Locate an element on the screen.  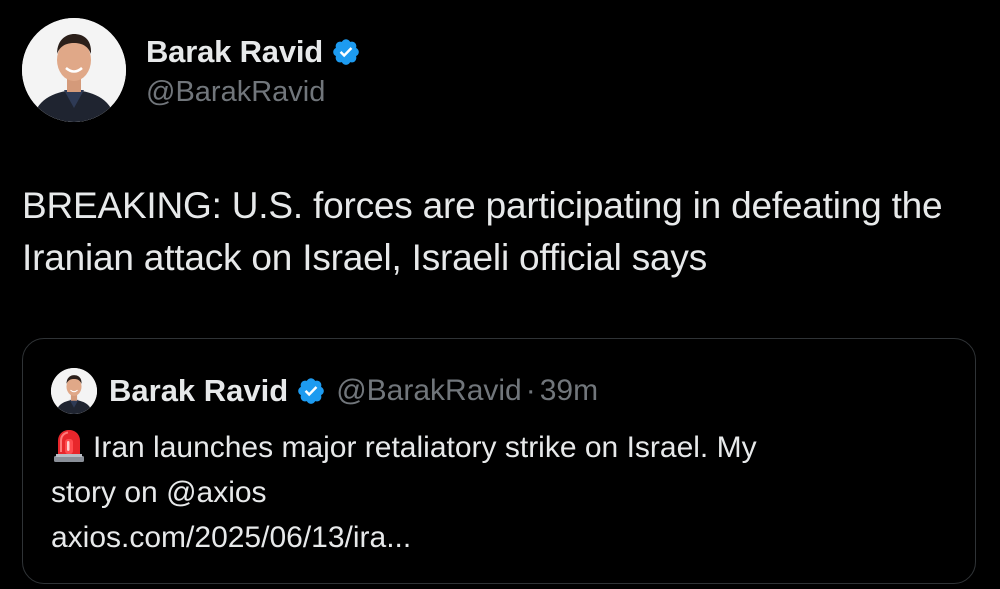
author-names: Barak Ravid @BarakRavid is located at coordinates (253, 70).